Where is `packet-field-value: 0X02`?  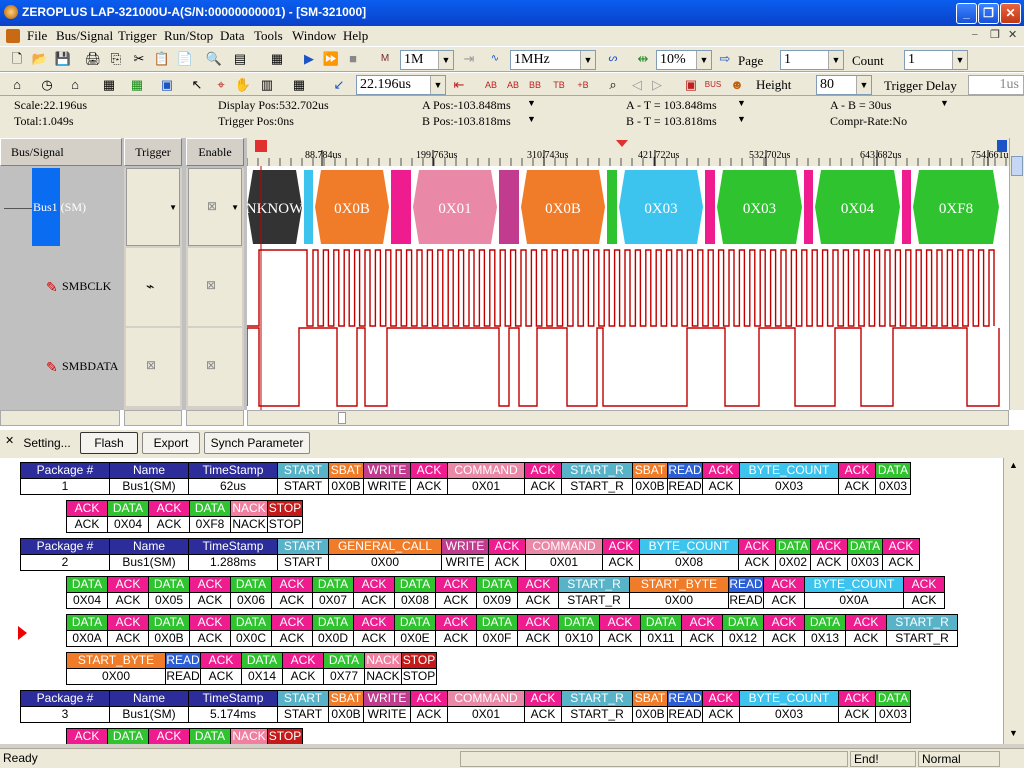 packet-field-value: 0X02 is located at coordinates (793, 562).